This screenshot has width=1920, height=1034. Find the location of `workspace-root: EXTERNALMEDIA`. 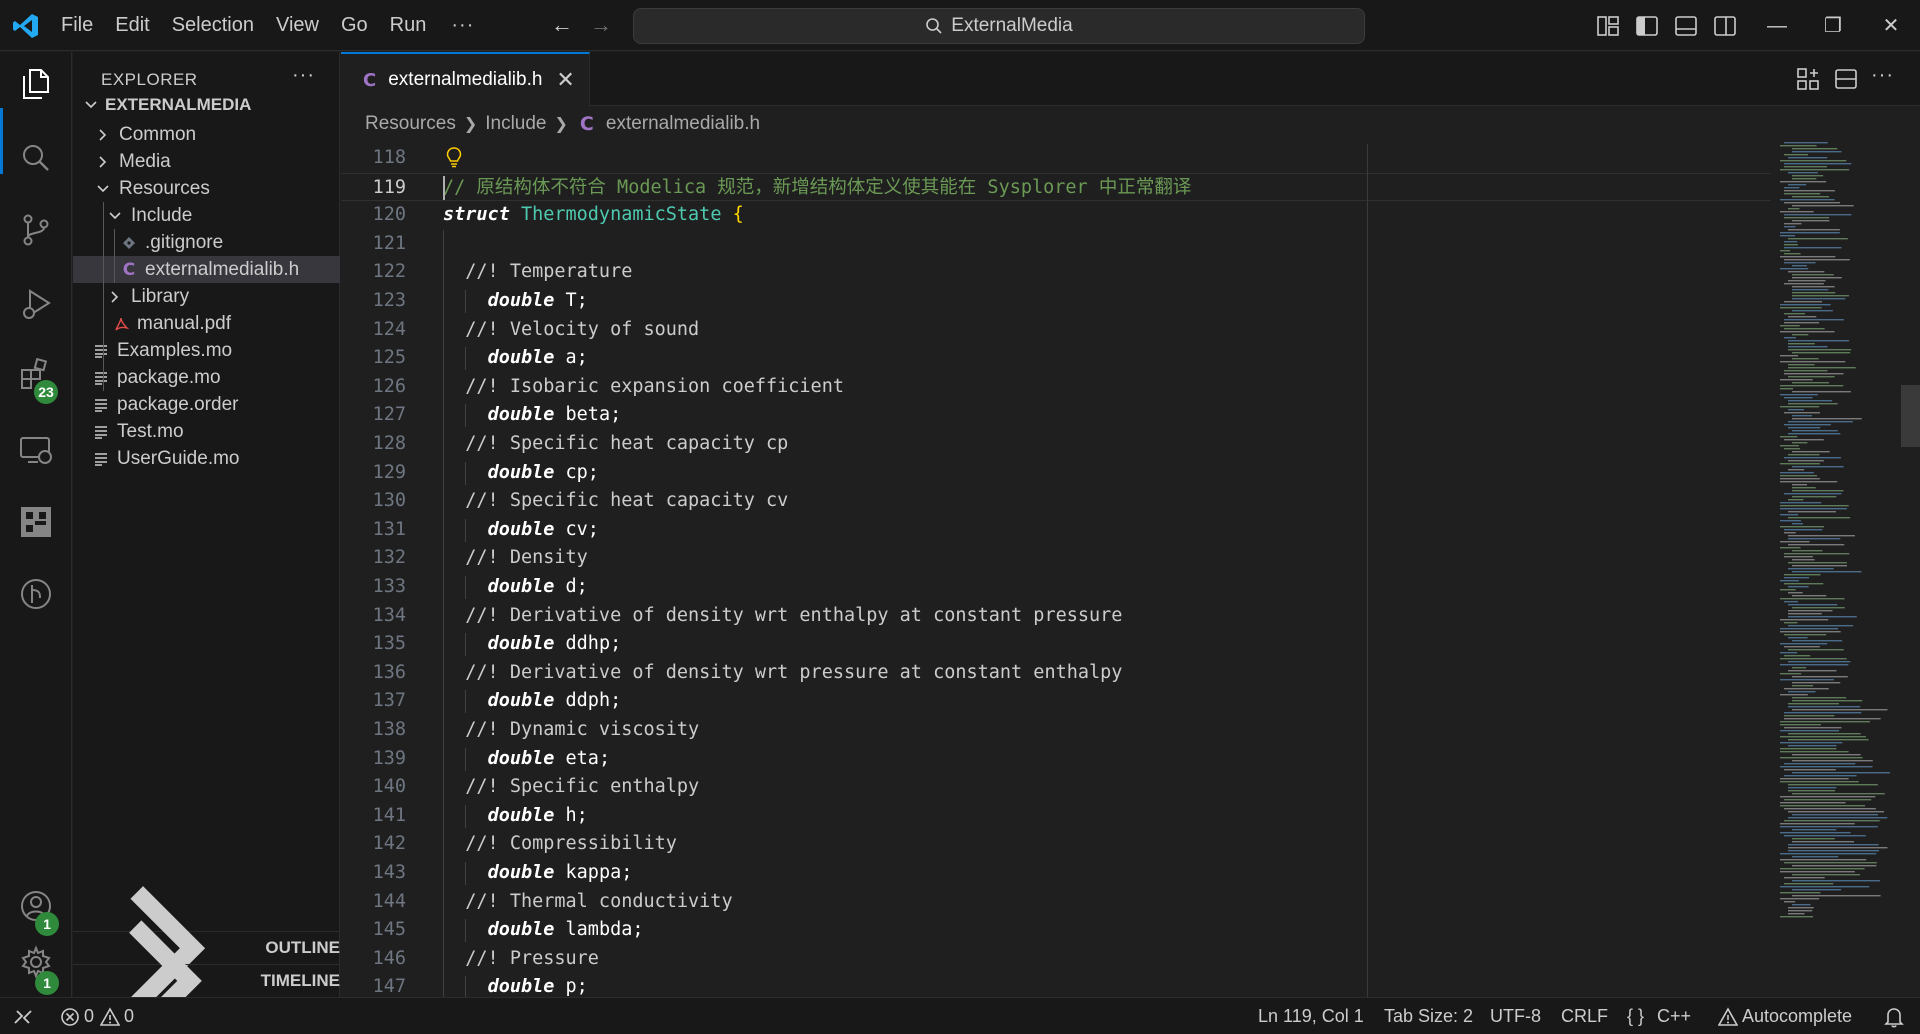

workspace-root: EXTERNALMEDIA is located at coordinates (206, 104).